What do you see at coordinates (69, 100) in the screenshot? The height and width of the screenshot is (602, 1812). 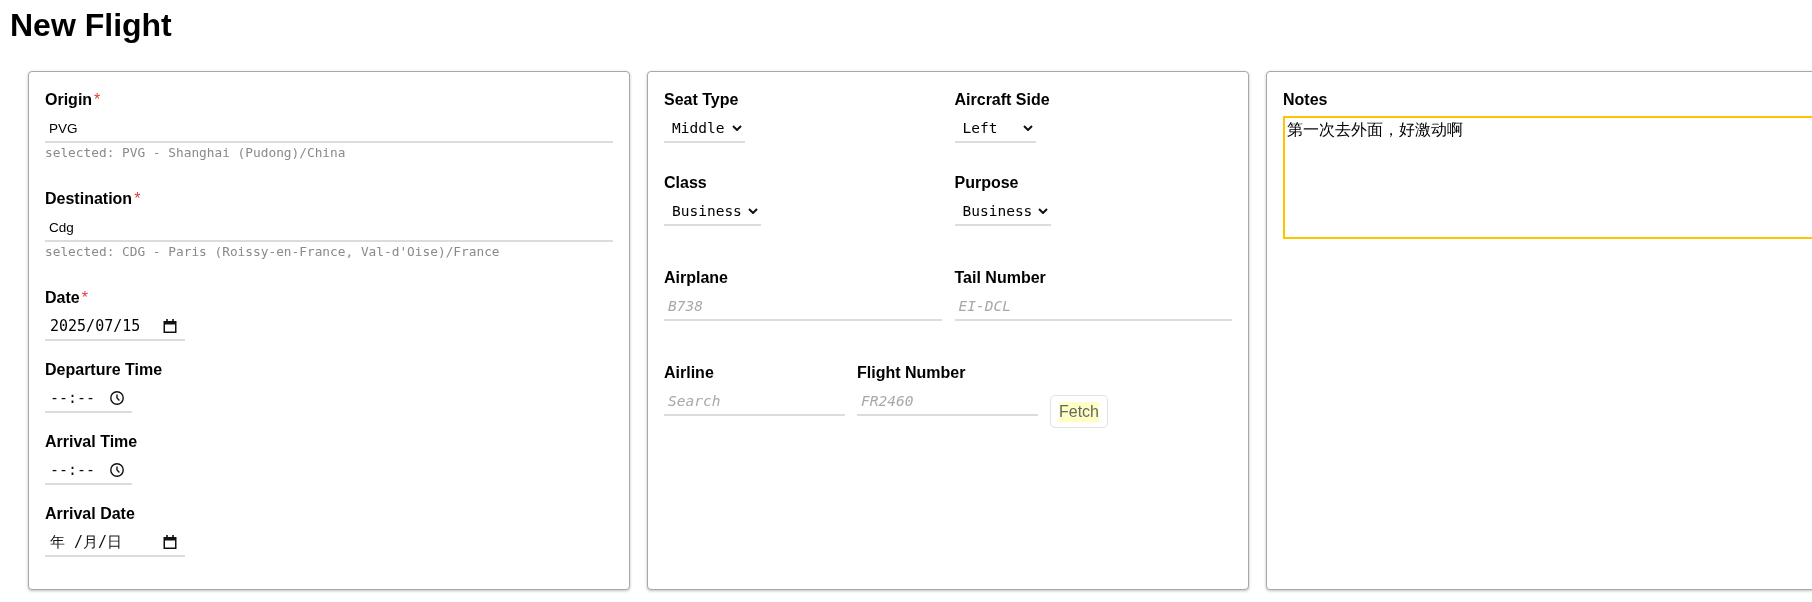 I see `field-label: Origin` at bounding box center [69, 100].